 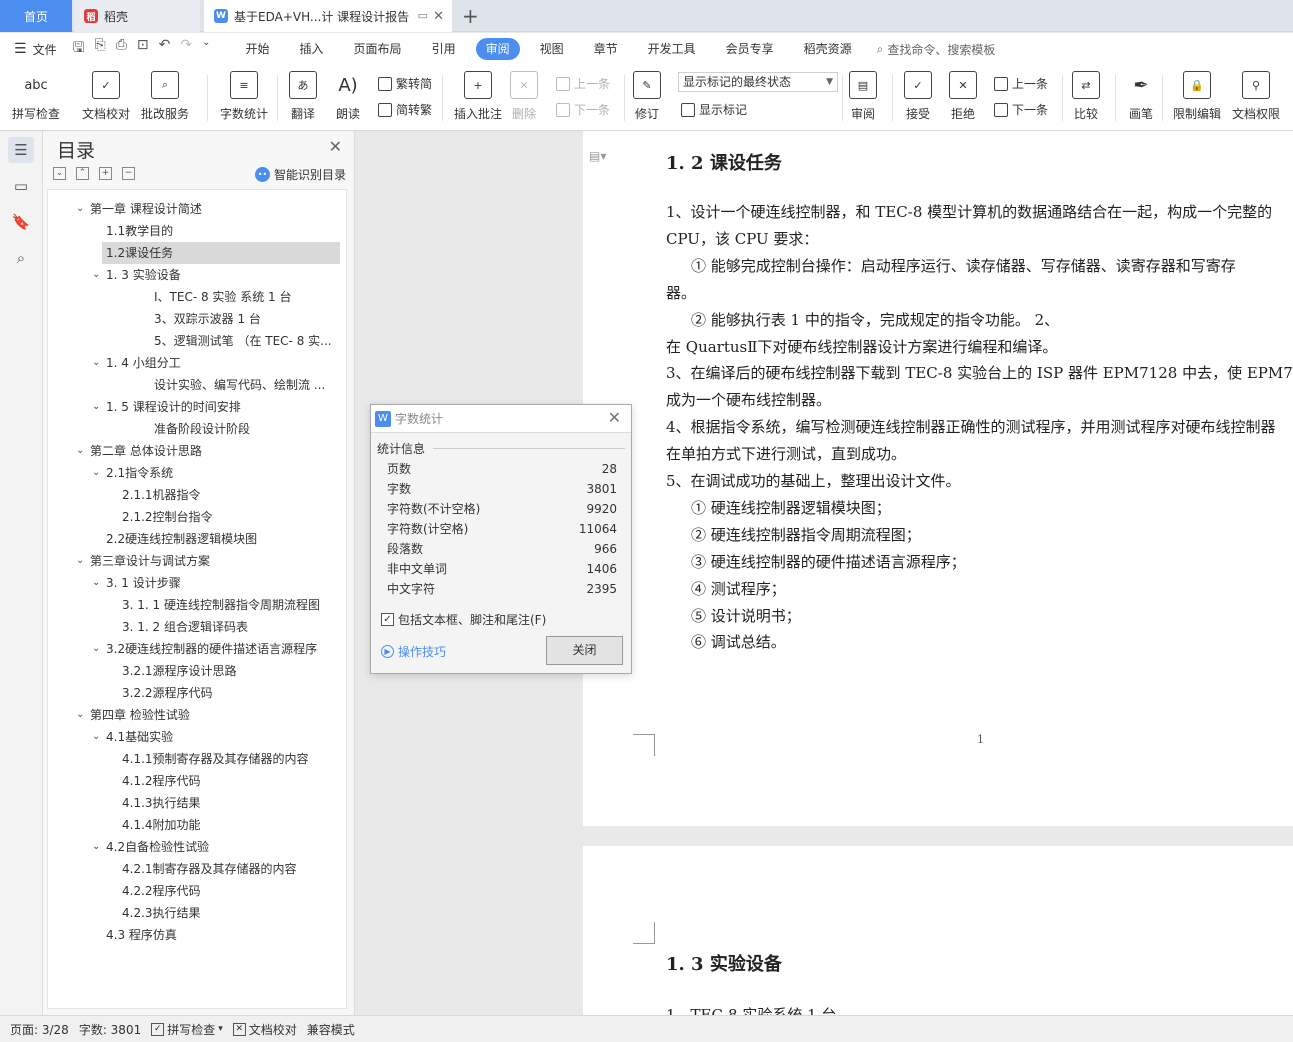 I want to click on toc-item: 1. 4 小组分工, so click(x=223, y=363).